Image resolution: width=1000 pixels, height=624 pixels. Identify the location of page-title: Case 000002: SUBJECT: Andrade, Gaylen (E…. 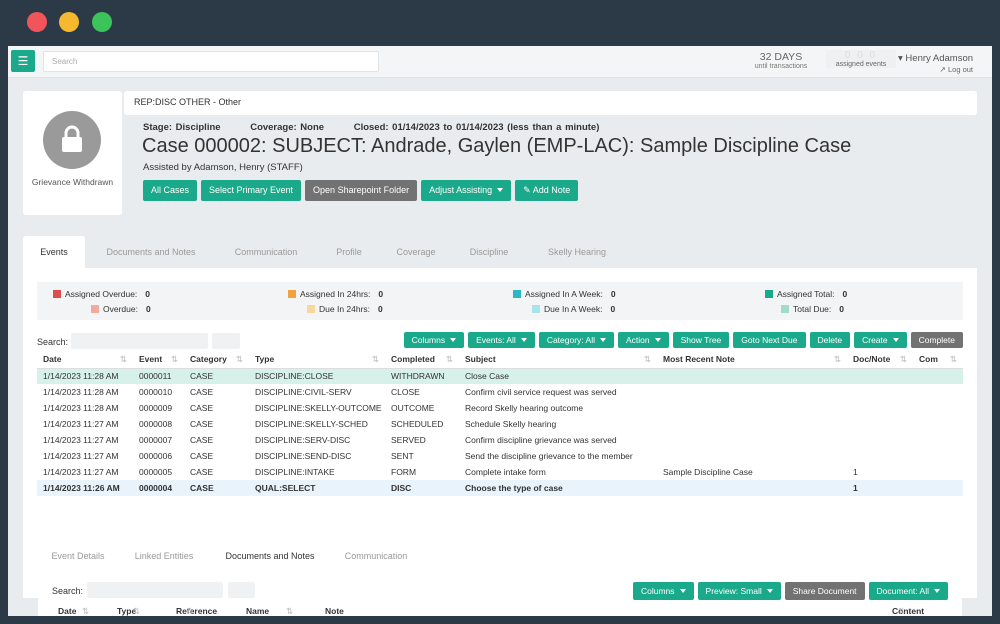
(497, 146).